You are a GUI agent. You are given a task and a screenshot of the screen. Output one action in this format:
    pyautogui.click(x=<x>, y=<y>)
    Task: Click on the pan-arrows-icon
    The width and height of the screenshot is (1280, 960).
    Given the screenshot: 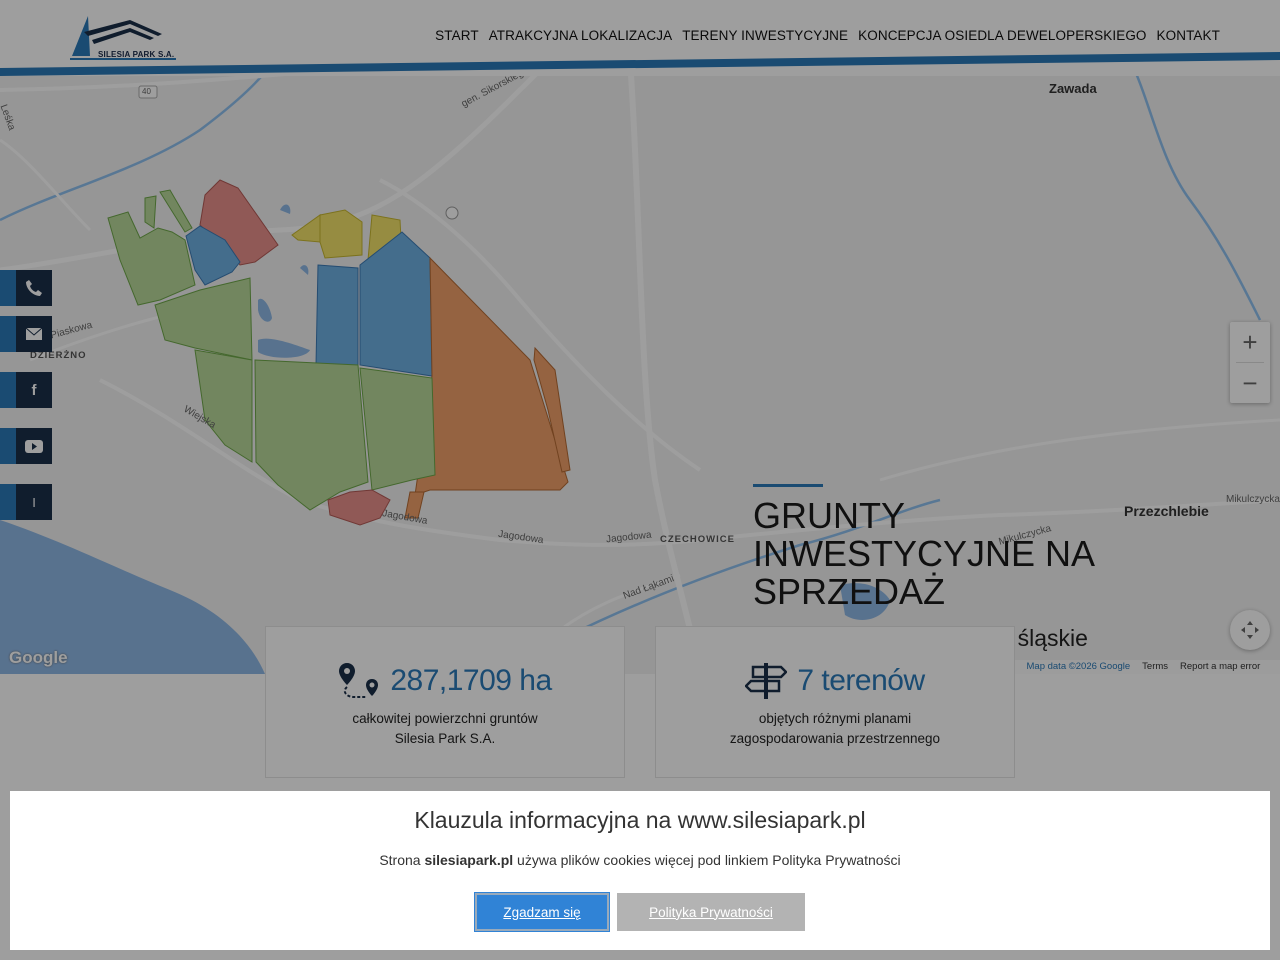 What is the action you would take?
    pyautogui.click(x=1250, y=630)
    